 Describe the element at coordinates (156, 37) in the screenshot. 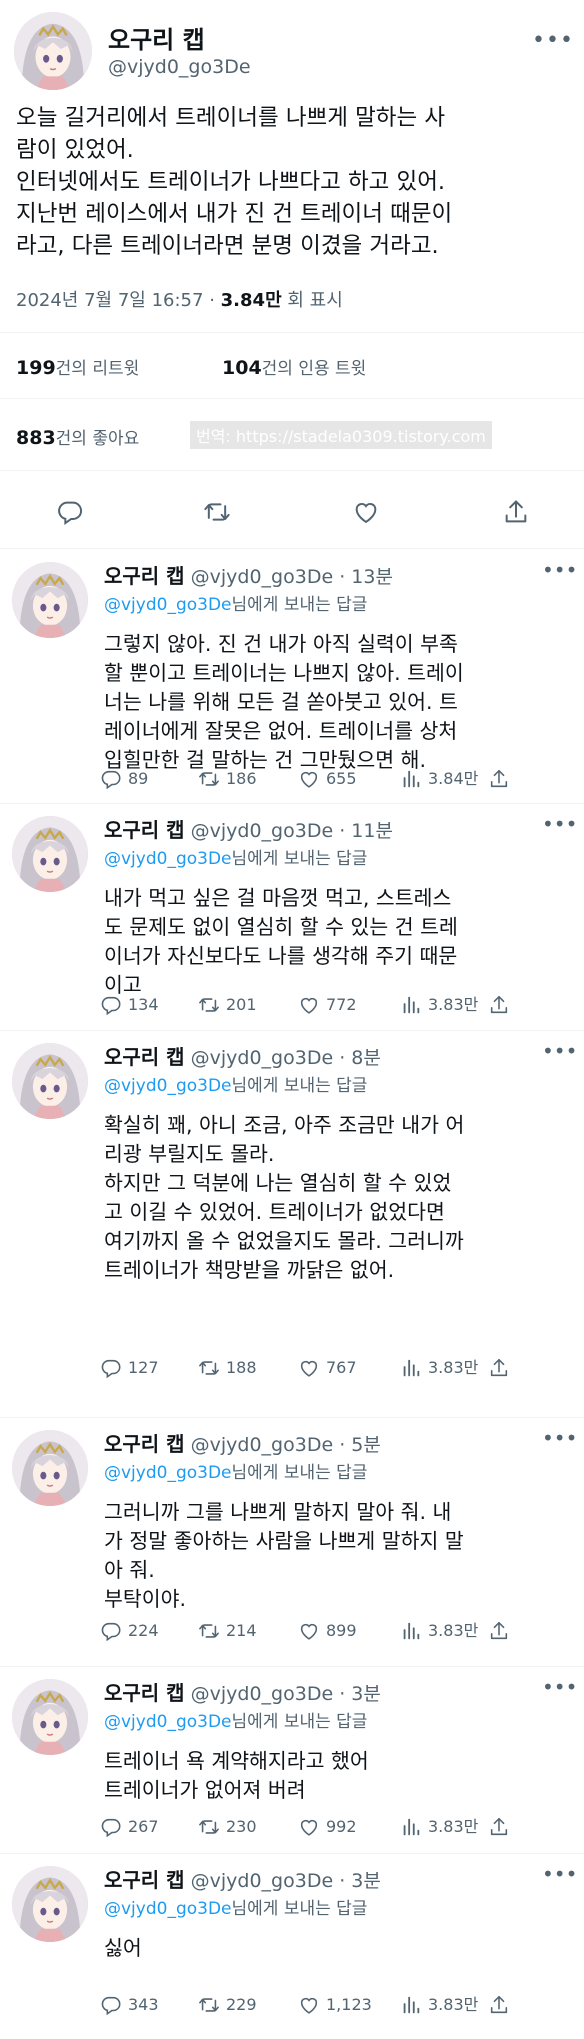

I see `author-name: 오구리 캡` at that location.